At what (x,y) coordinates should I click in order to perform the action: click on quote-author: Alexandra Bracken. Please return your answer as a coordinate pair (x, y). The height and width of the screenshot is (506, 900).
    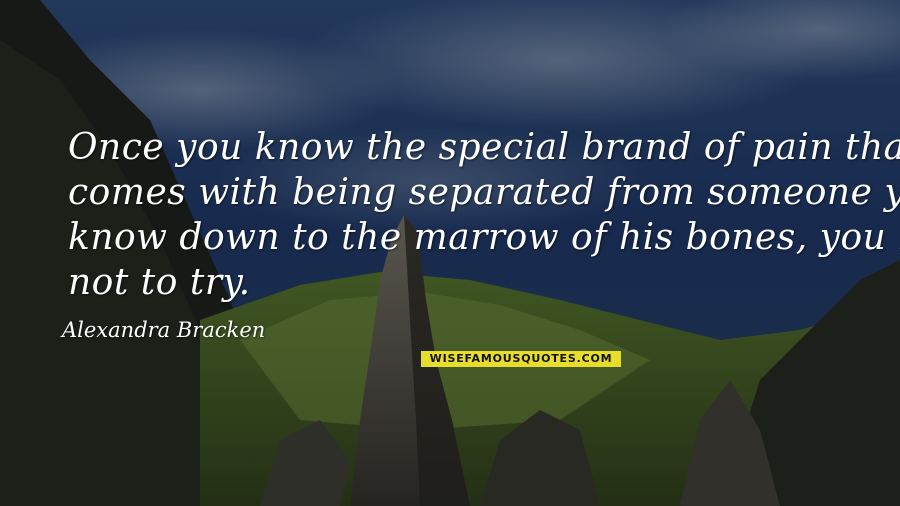
    Looking at the image, I should click on (164, 330).